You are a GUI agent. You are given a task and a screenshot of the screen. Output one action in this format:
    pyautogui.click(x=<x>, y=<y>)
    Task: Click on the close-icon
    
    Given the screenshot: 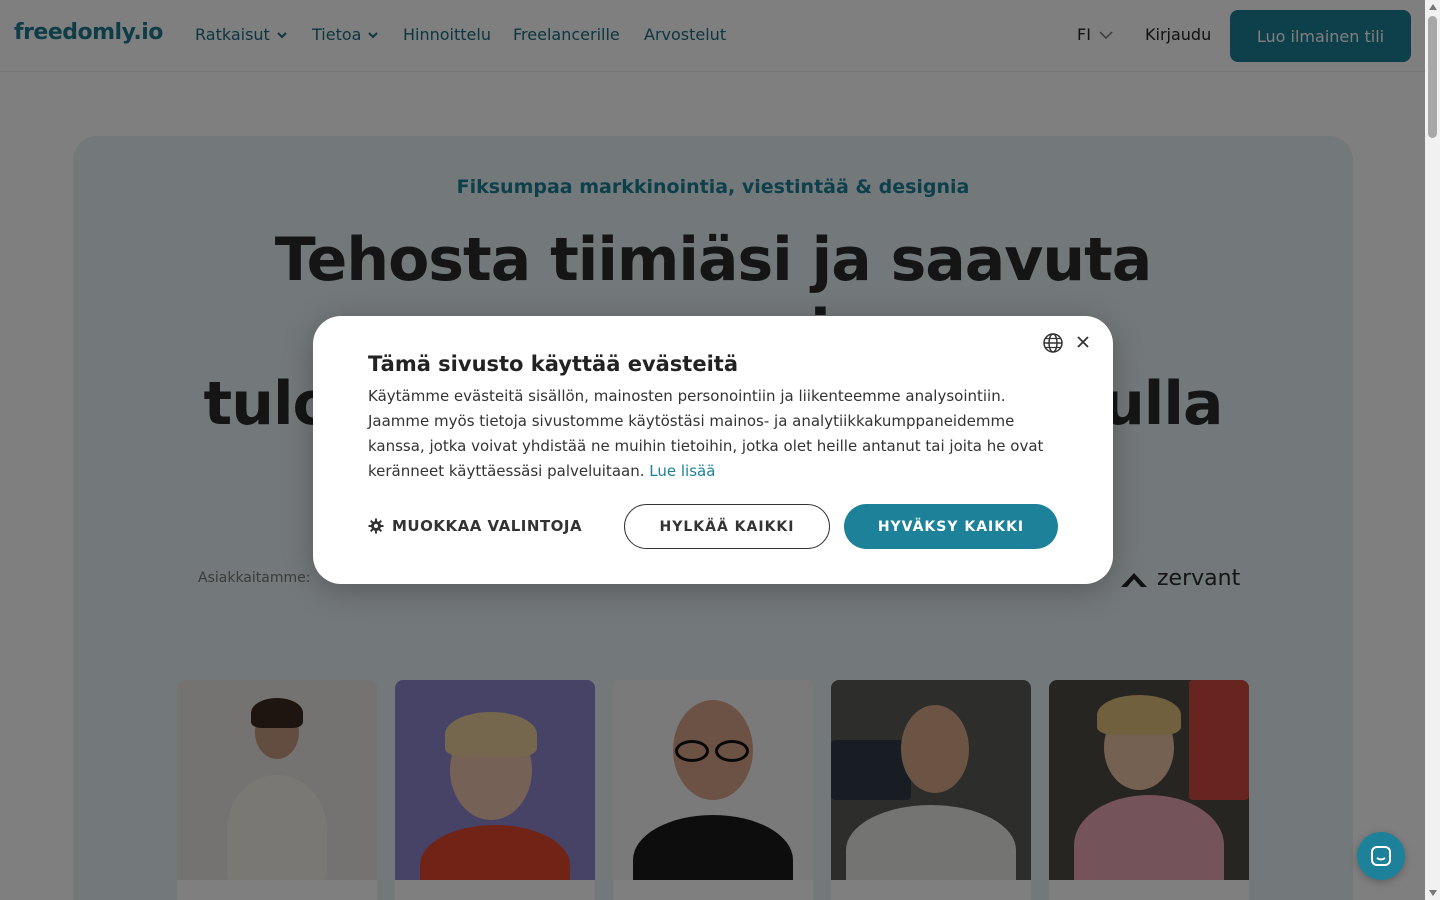 What is the action you would take?
    pyautogui.click(x=1083, y=342)
    